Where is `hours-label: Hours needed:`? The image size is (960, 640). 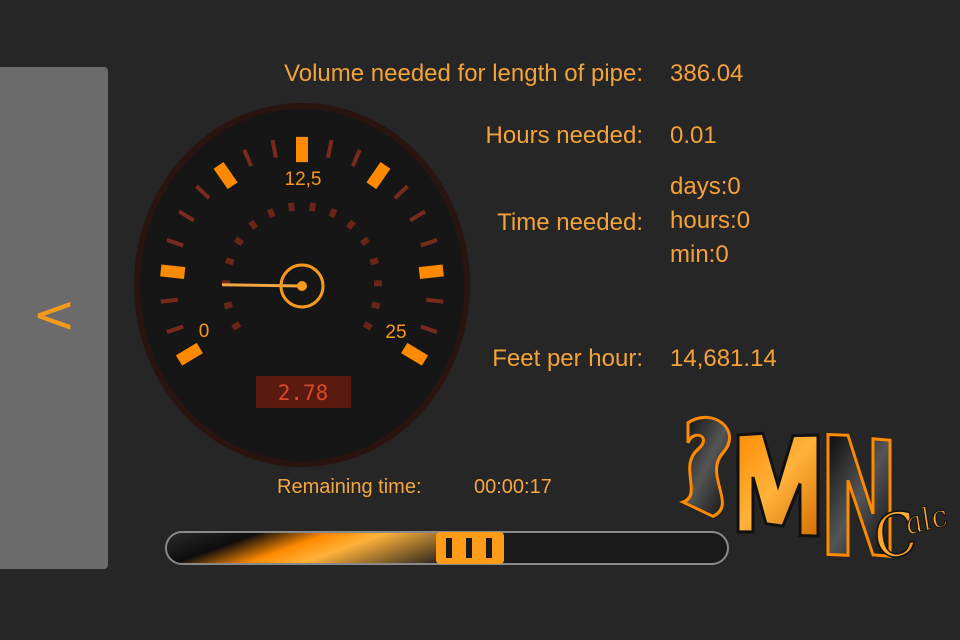
hours-label: Hours needed: is located at coordinates (564, 135).